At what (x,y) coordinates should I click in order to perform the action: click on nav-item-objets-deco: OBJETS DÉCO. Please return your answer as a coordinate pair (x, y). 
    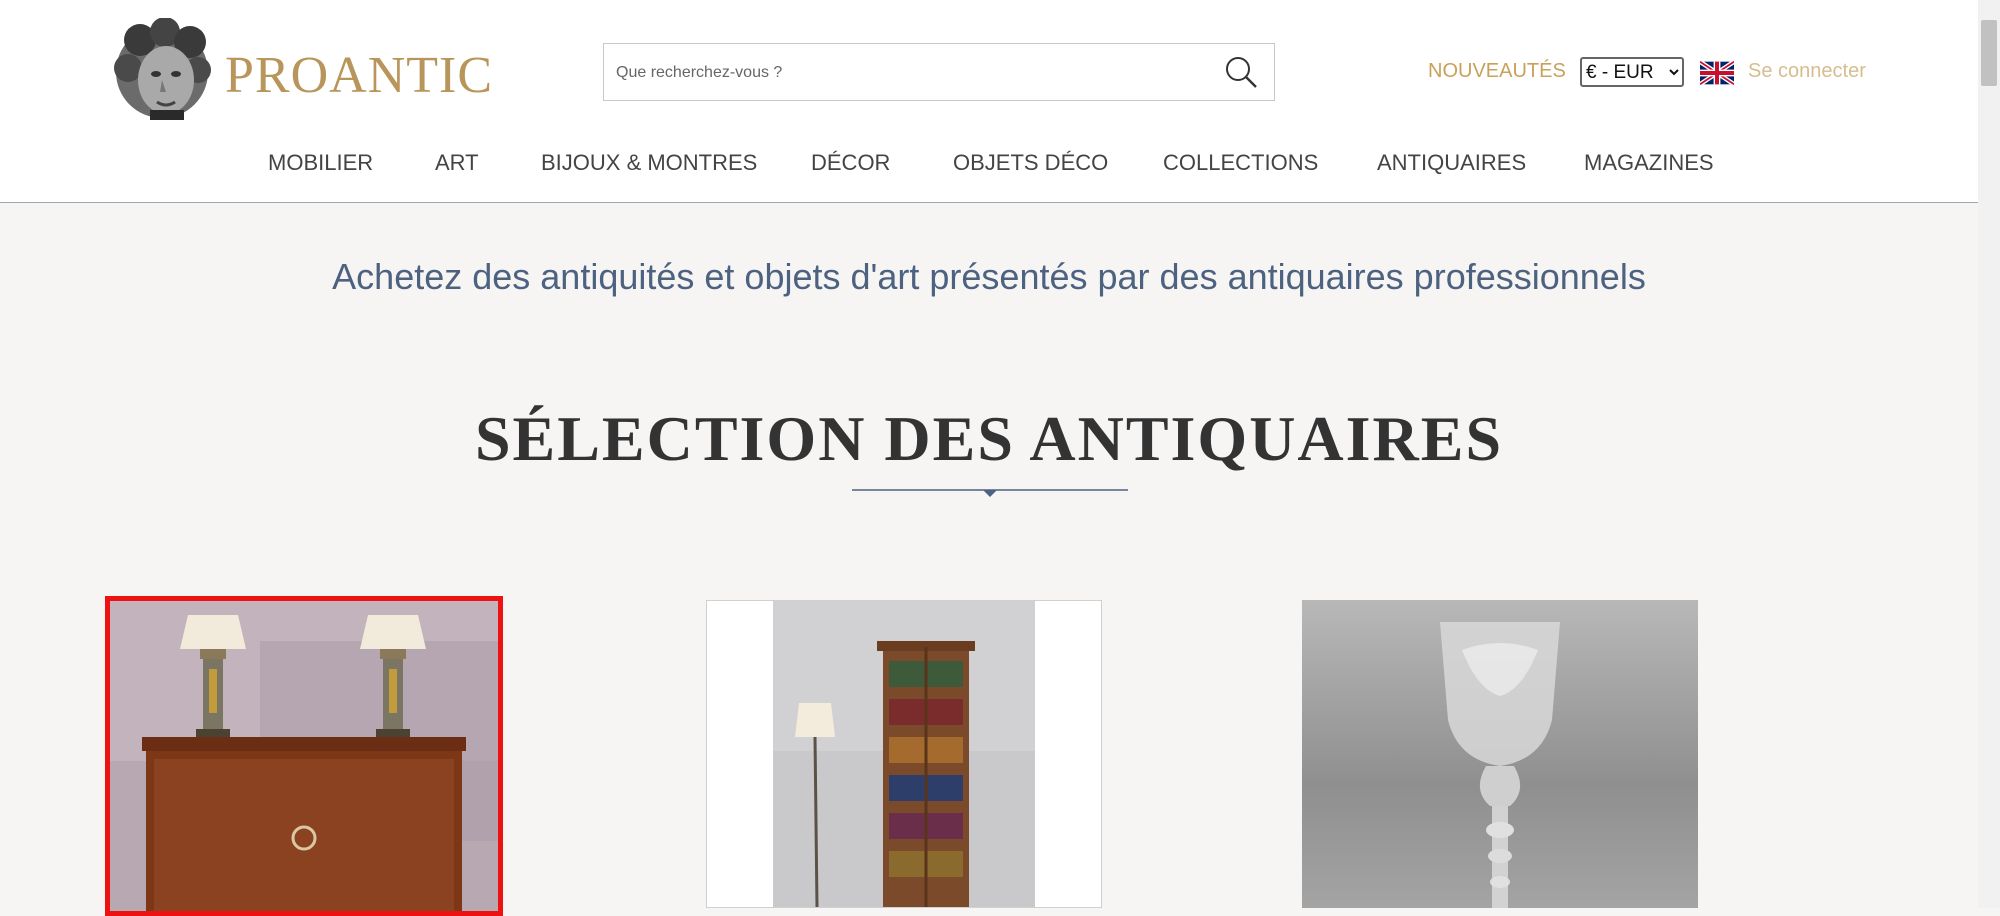
    Looking at the image, I should click on (1030, 163).